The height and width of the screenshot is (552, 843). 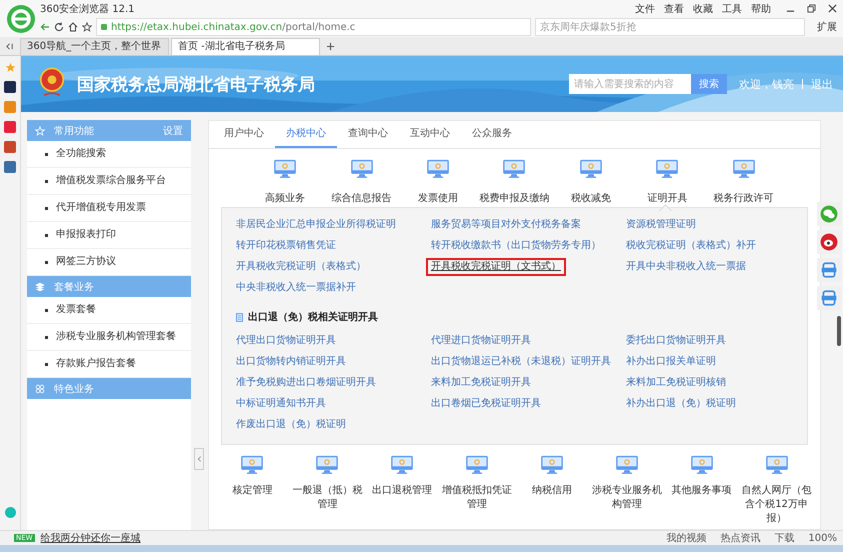 I want to click on service-item: 其他服务事项, so click(x=702, y=490).